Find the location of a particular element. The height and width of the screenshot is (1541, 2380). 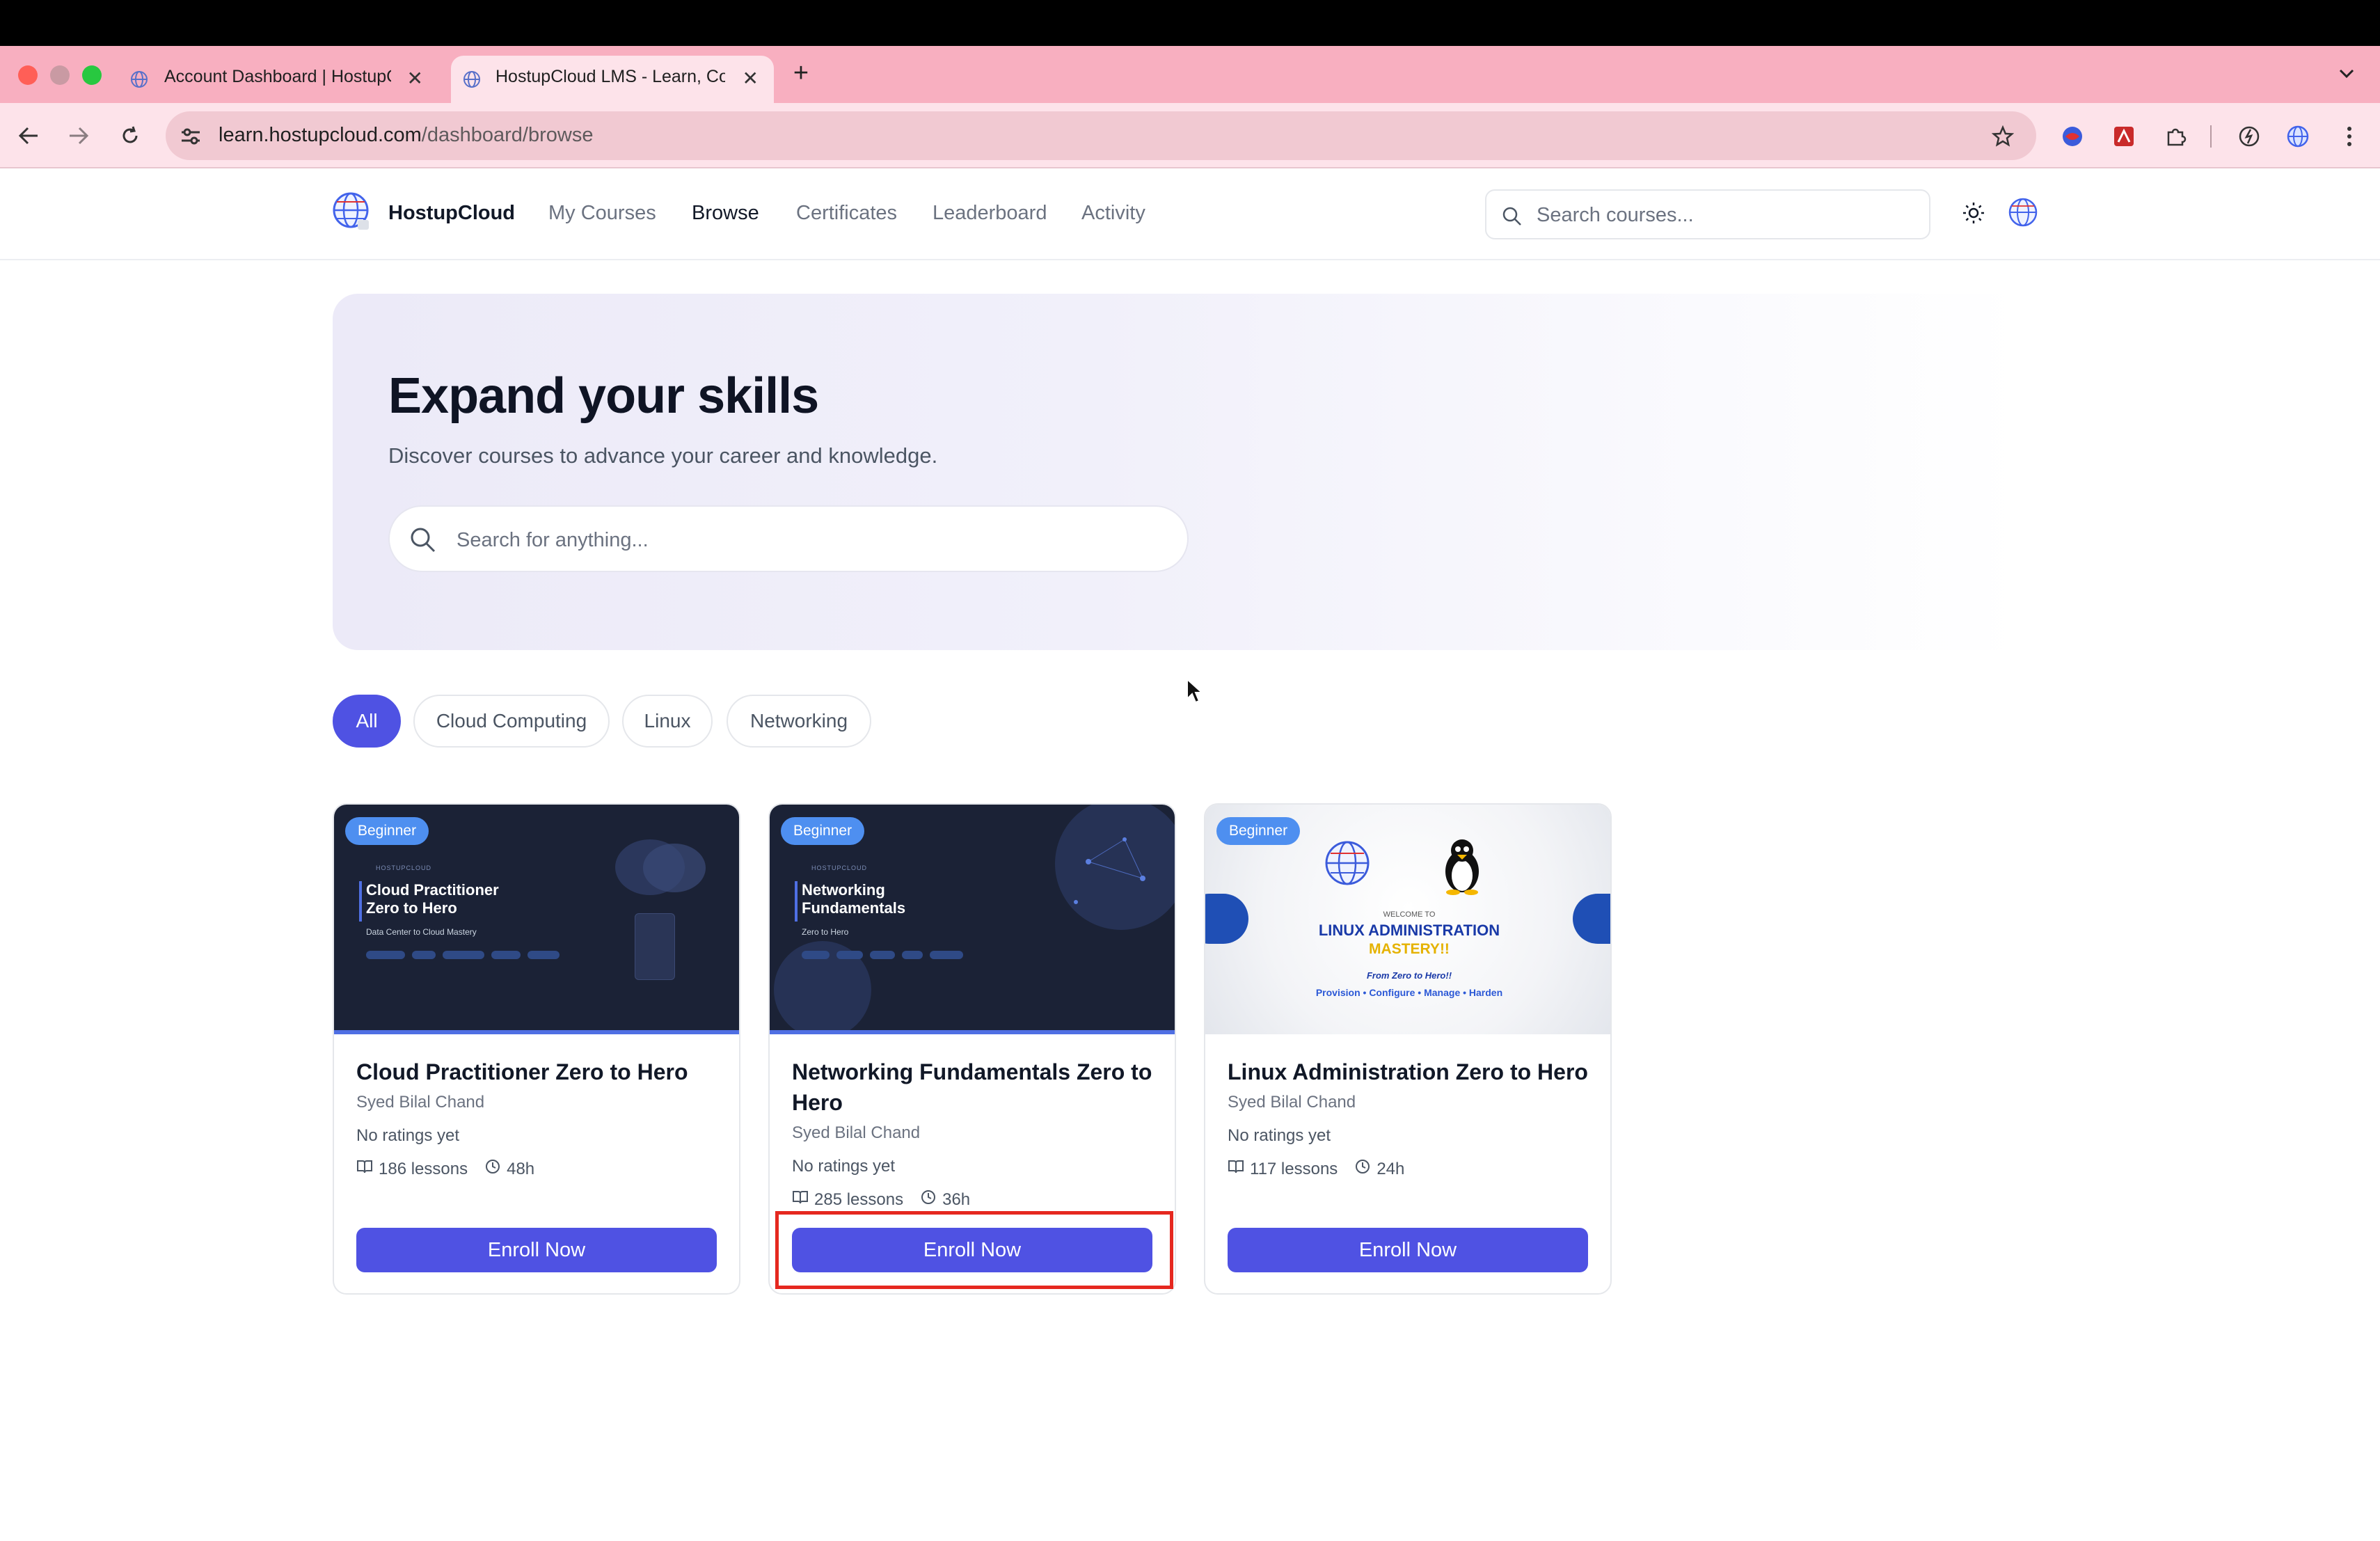

course-title: Cloud Practitioner Zero to Hero is located at coordinates (540, 1072).